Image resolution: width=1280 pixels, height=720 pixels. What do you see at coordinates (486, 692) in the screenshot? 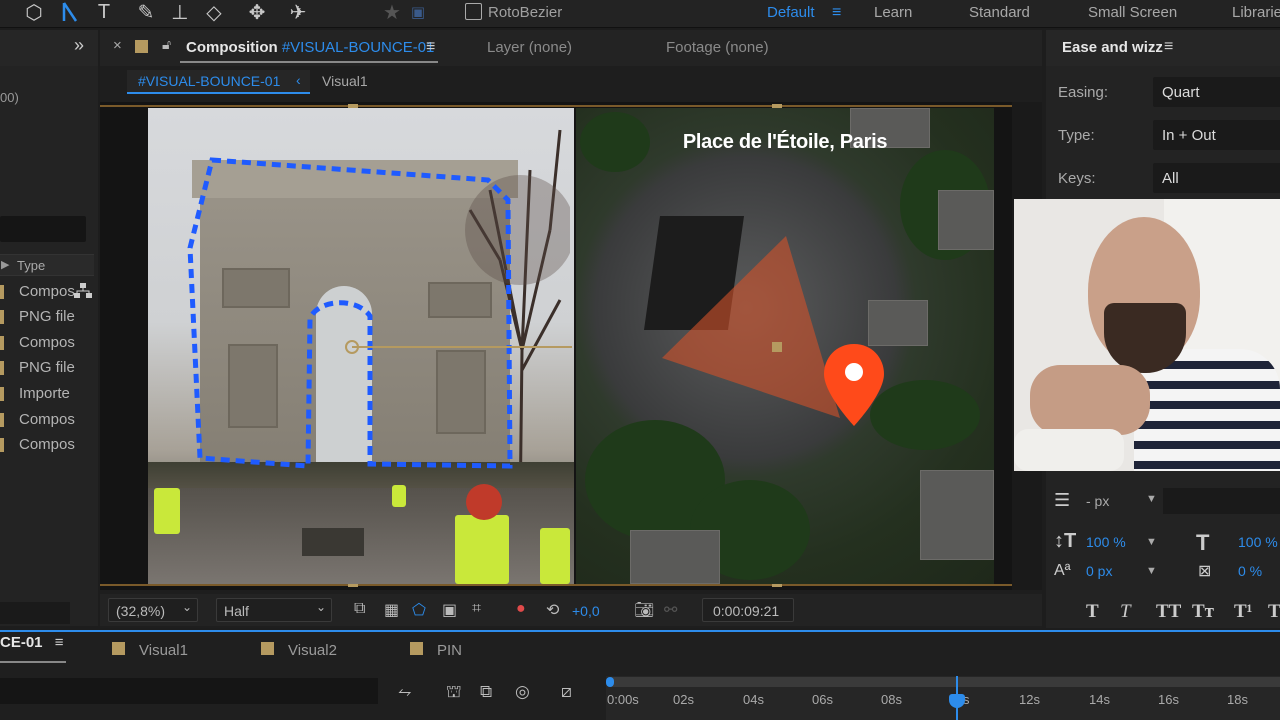
I see `shy-layers-icon: ⧉` at bounding box center [486, 692].